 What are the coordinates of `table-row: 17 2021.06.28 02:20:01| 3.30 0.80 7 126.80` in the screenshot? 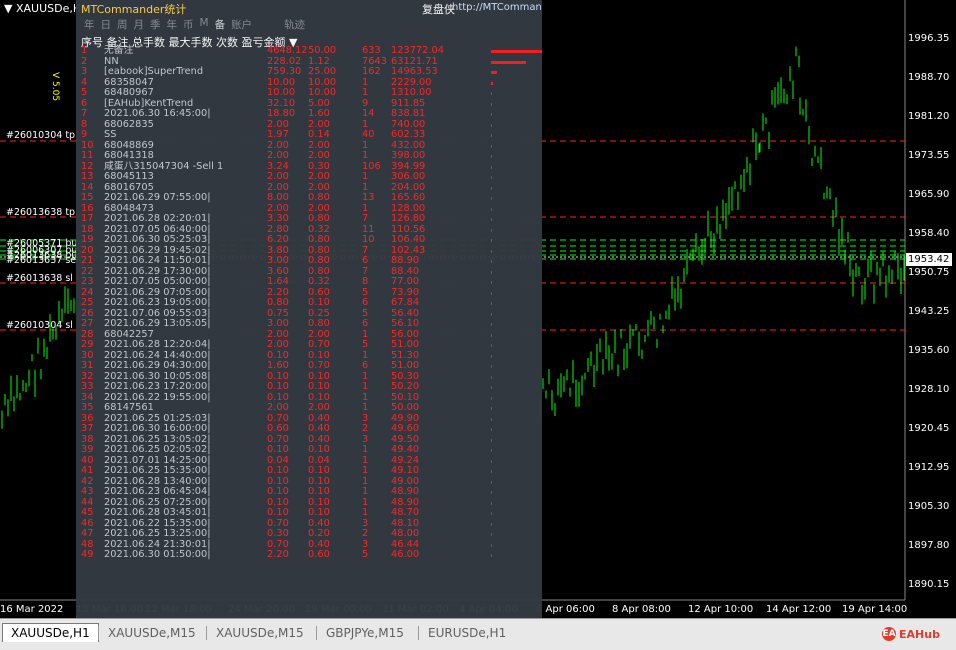 It's located at (286, 219).